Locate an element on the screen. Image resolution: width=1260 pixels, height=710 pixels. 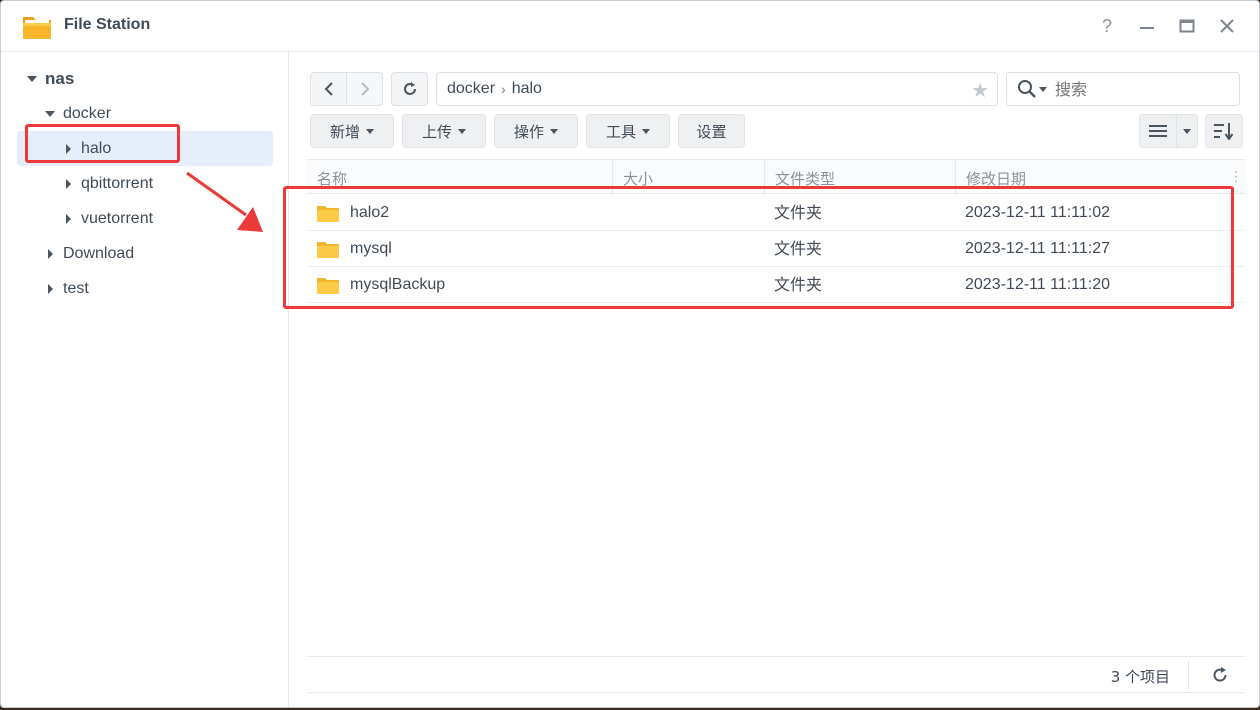
tree-item-docker: docker is located at coordinates (77, 113).